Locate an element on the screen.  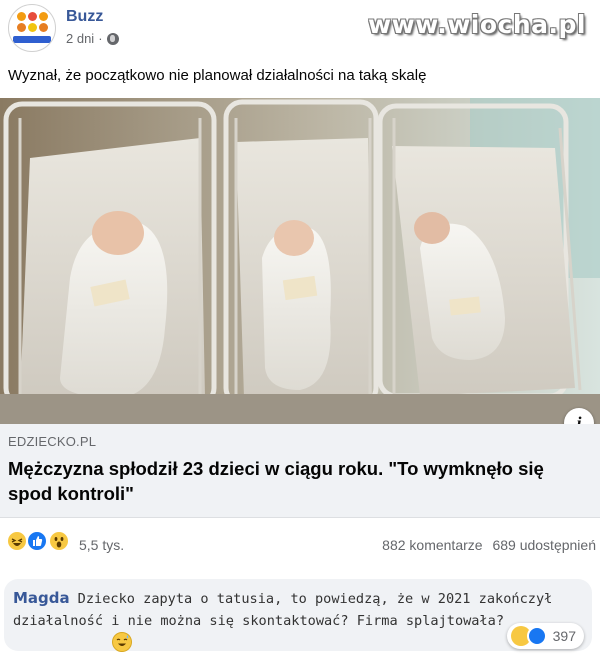
link-domain: EDZIECKO.PL is located at coordinates (52, 441).